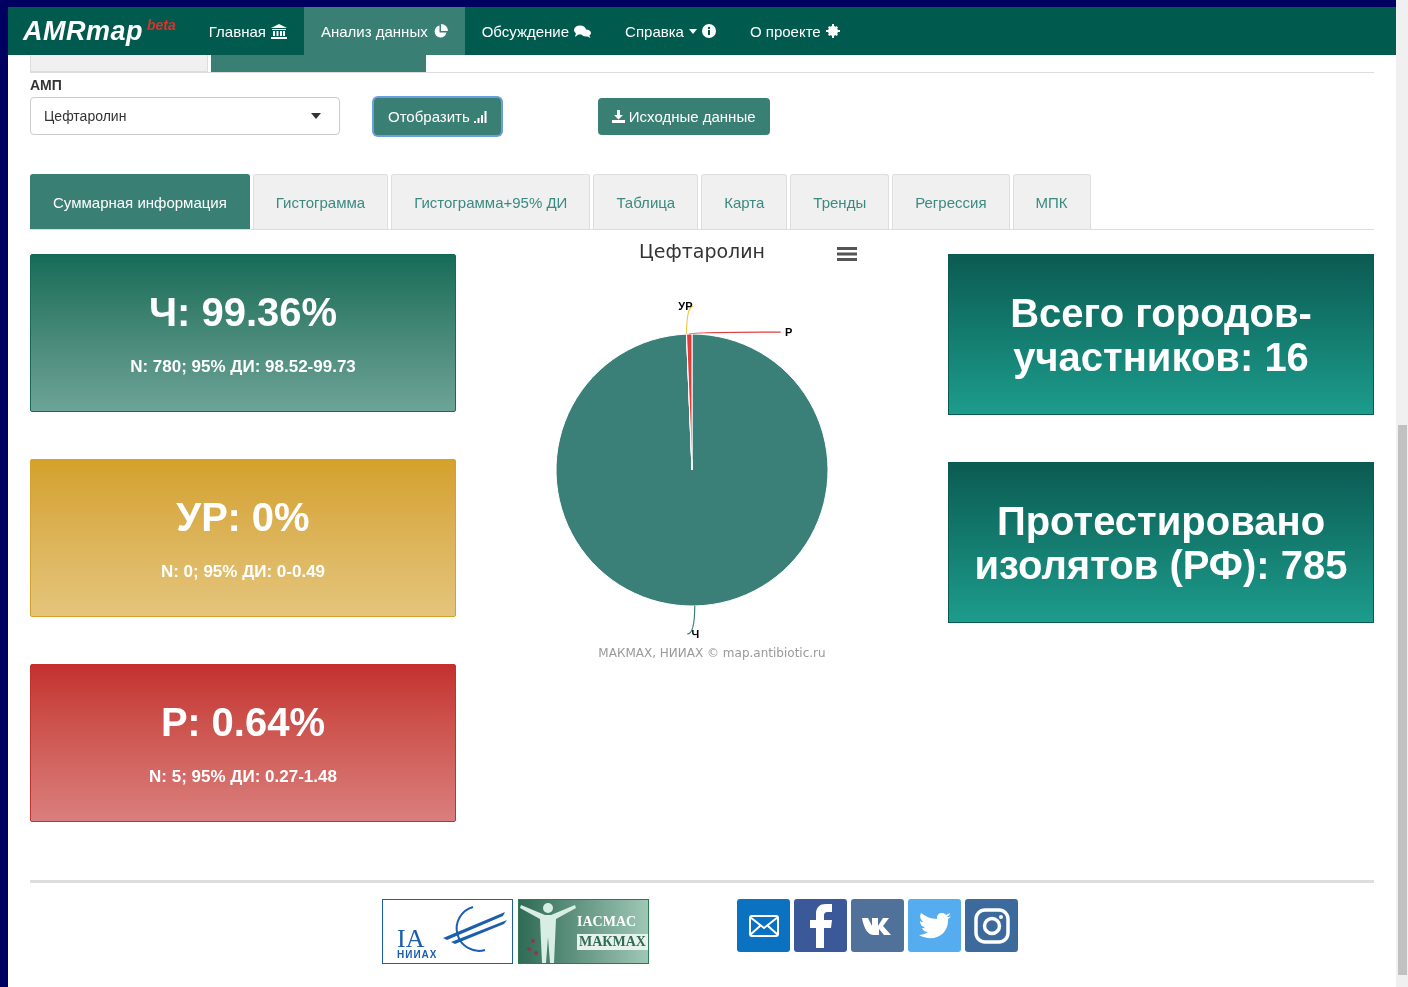 This screenshot has width=1408, height=987. Describe the element at coordinates (247, 31) in the screenshot. I see `nav-link: Главная` at that location.